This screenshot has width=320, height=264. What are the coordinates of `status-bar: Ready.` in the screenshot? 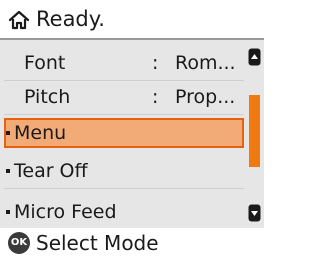 It's located at (132, 20).